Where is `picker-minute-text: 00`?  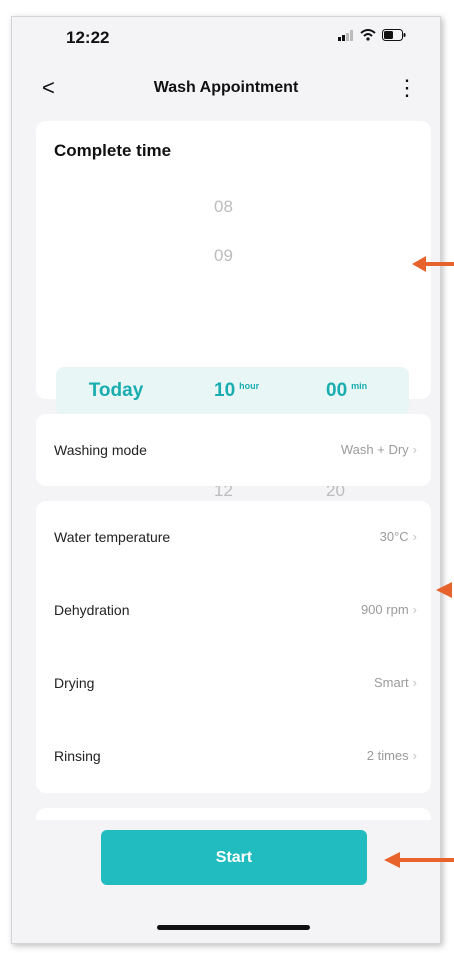 picker-minute-text: 00 is located at coordinates (337, 390).